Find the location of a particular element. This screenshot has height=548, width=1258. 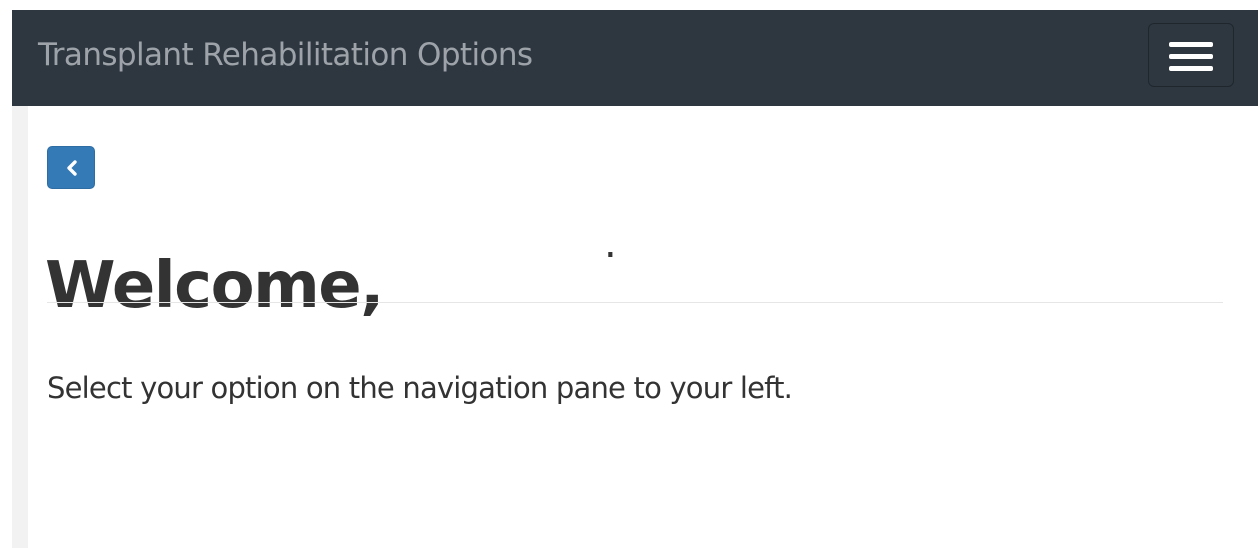

chevron-left-icon is located at coordinates (72, 168).